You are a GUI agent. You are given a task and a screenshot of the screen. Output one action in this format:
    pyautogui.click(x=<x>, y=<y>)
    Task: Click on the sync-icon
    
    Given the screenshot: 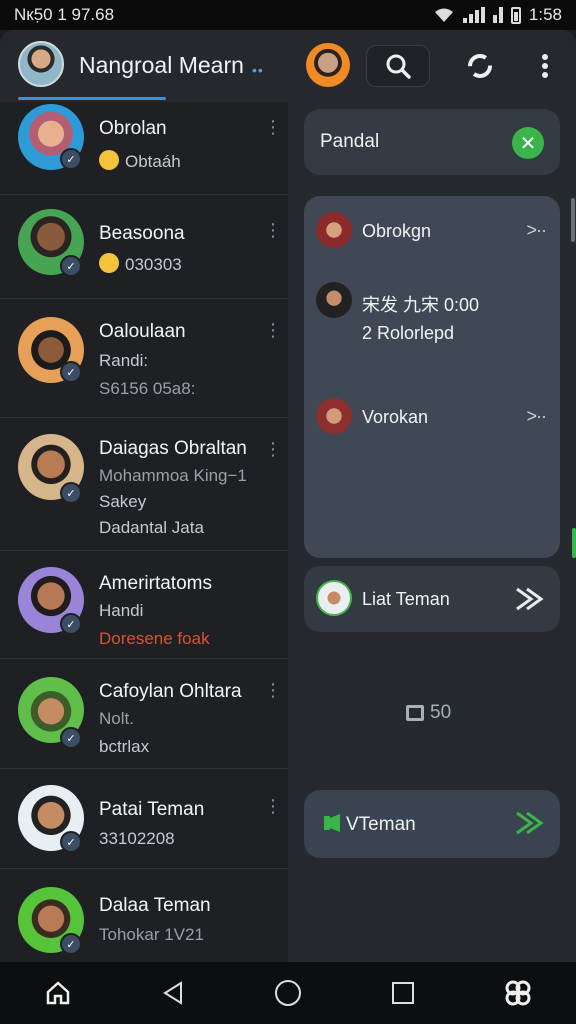 What is the action you would take?
    pyautogui.click(x=480, y=66)
    